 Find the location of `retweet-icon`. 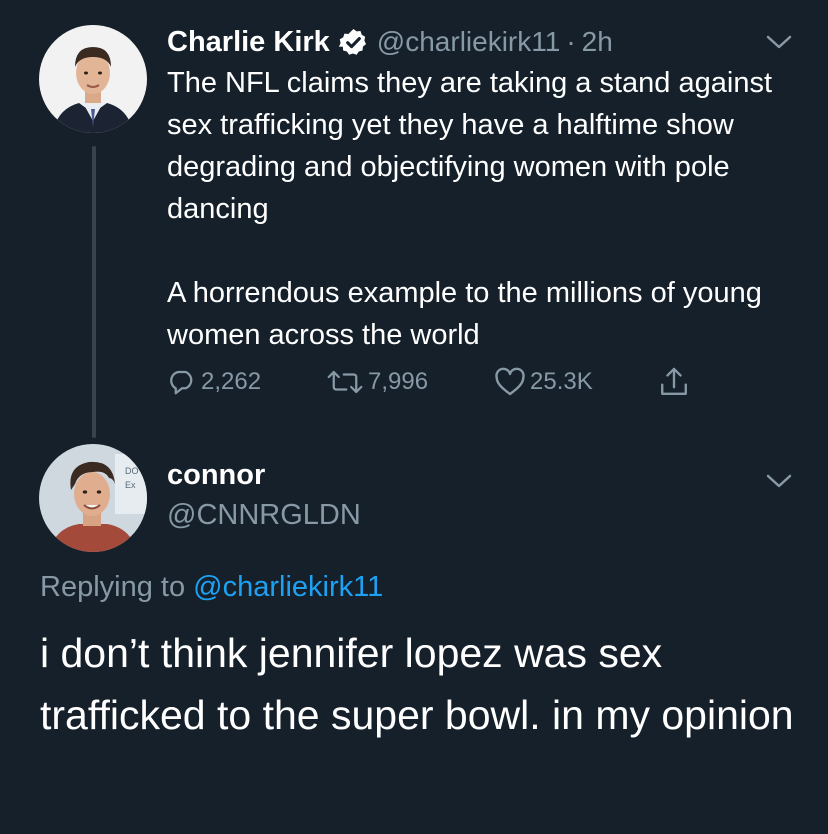

retweet-icon is located at coordinates (347, 382).